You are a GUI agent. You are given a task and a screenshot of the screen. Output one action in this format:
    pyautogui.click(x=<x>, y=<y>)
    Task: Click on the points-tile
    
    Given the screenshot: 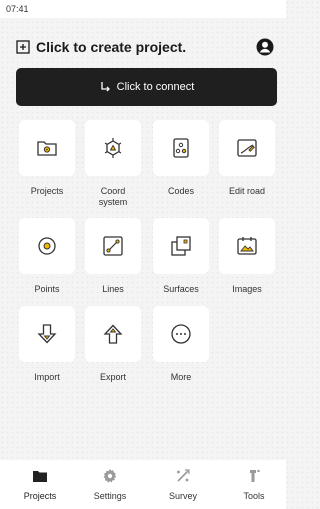 What is the action you would take?
    pyautogui.click(x=47, y=246)
    